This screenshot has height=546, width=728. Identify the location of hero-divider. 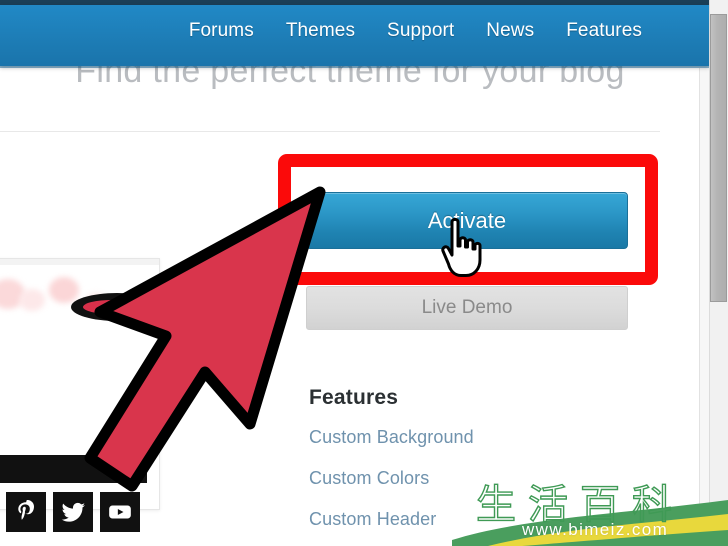
(330, 131).